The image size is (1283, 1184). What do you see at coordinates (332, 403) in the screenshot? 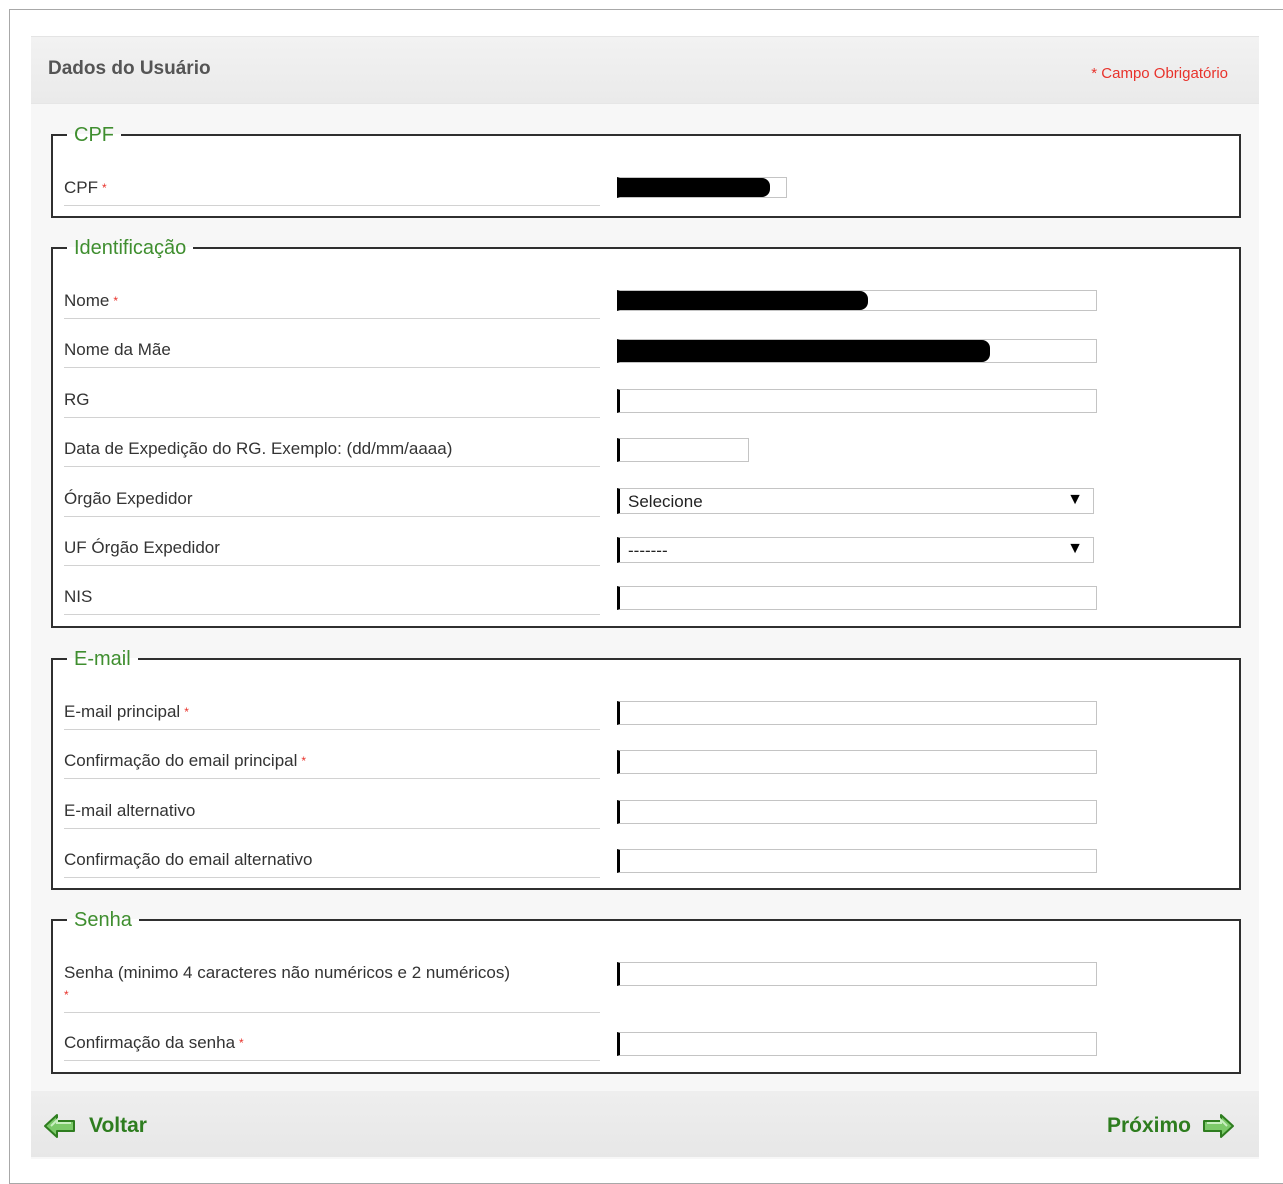
I see `label-rg: RG` at bounding box center [332, 403].